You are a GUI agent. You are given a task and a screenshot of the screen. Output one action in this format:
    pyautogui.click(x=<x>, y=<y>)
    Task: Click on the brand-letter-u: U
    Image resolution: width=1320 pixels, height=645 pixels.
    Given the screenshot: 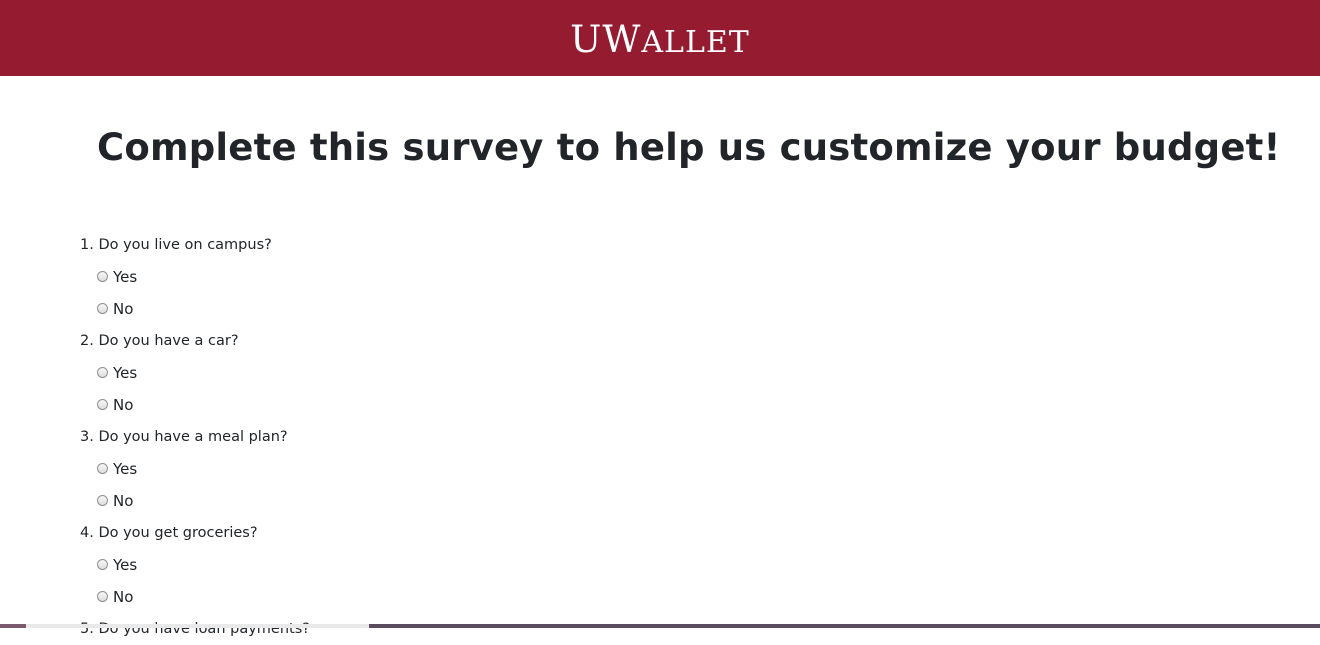 What is the action you would take?
    pyautogui.click(x=586, y=39)
    